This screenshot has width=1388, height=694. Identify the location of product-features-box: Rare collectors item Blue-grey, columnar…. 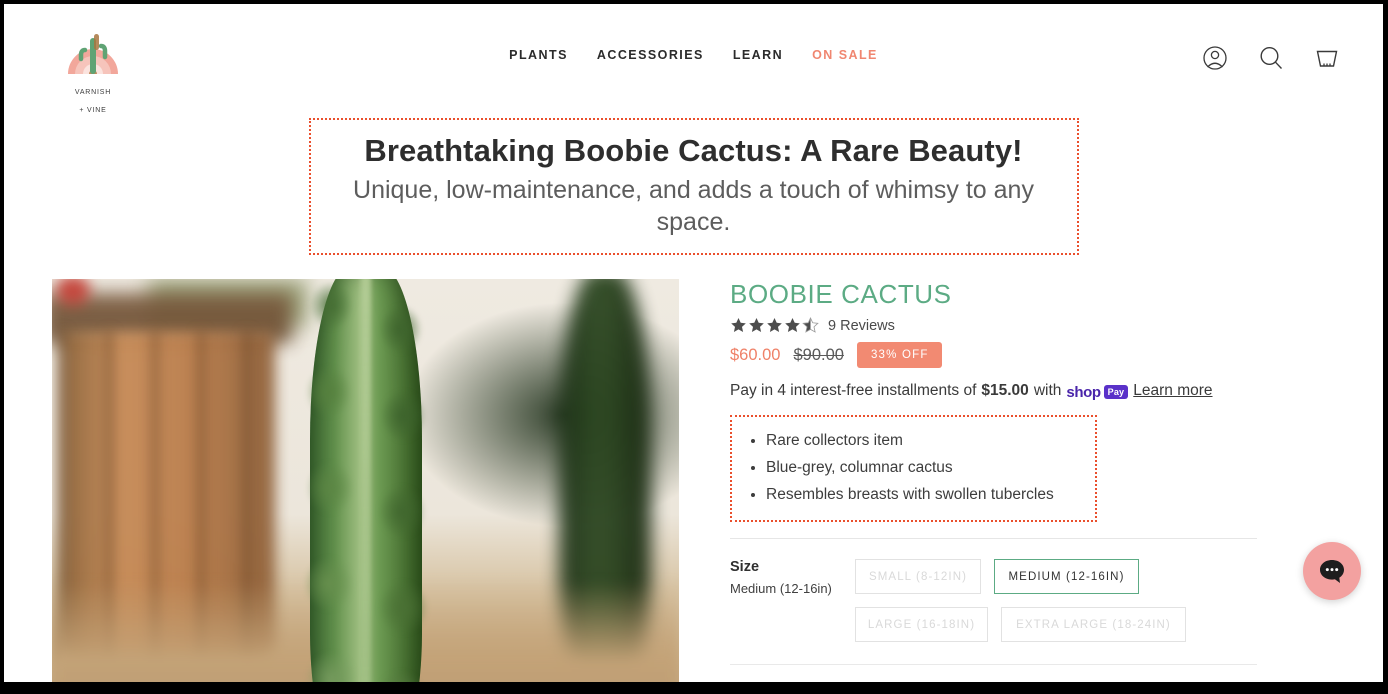
(913, 469).